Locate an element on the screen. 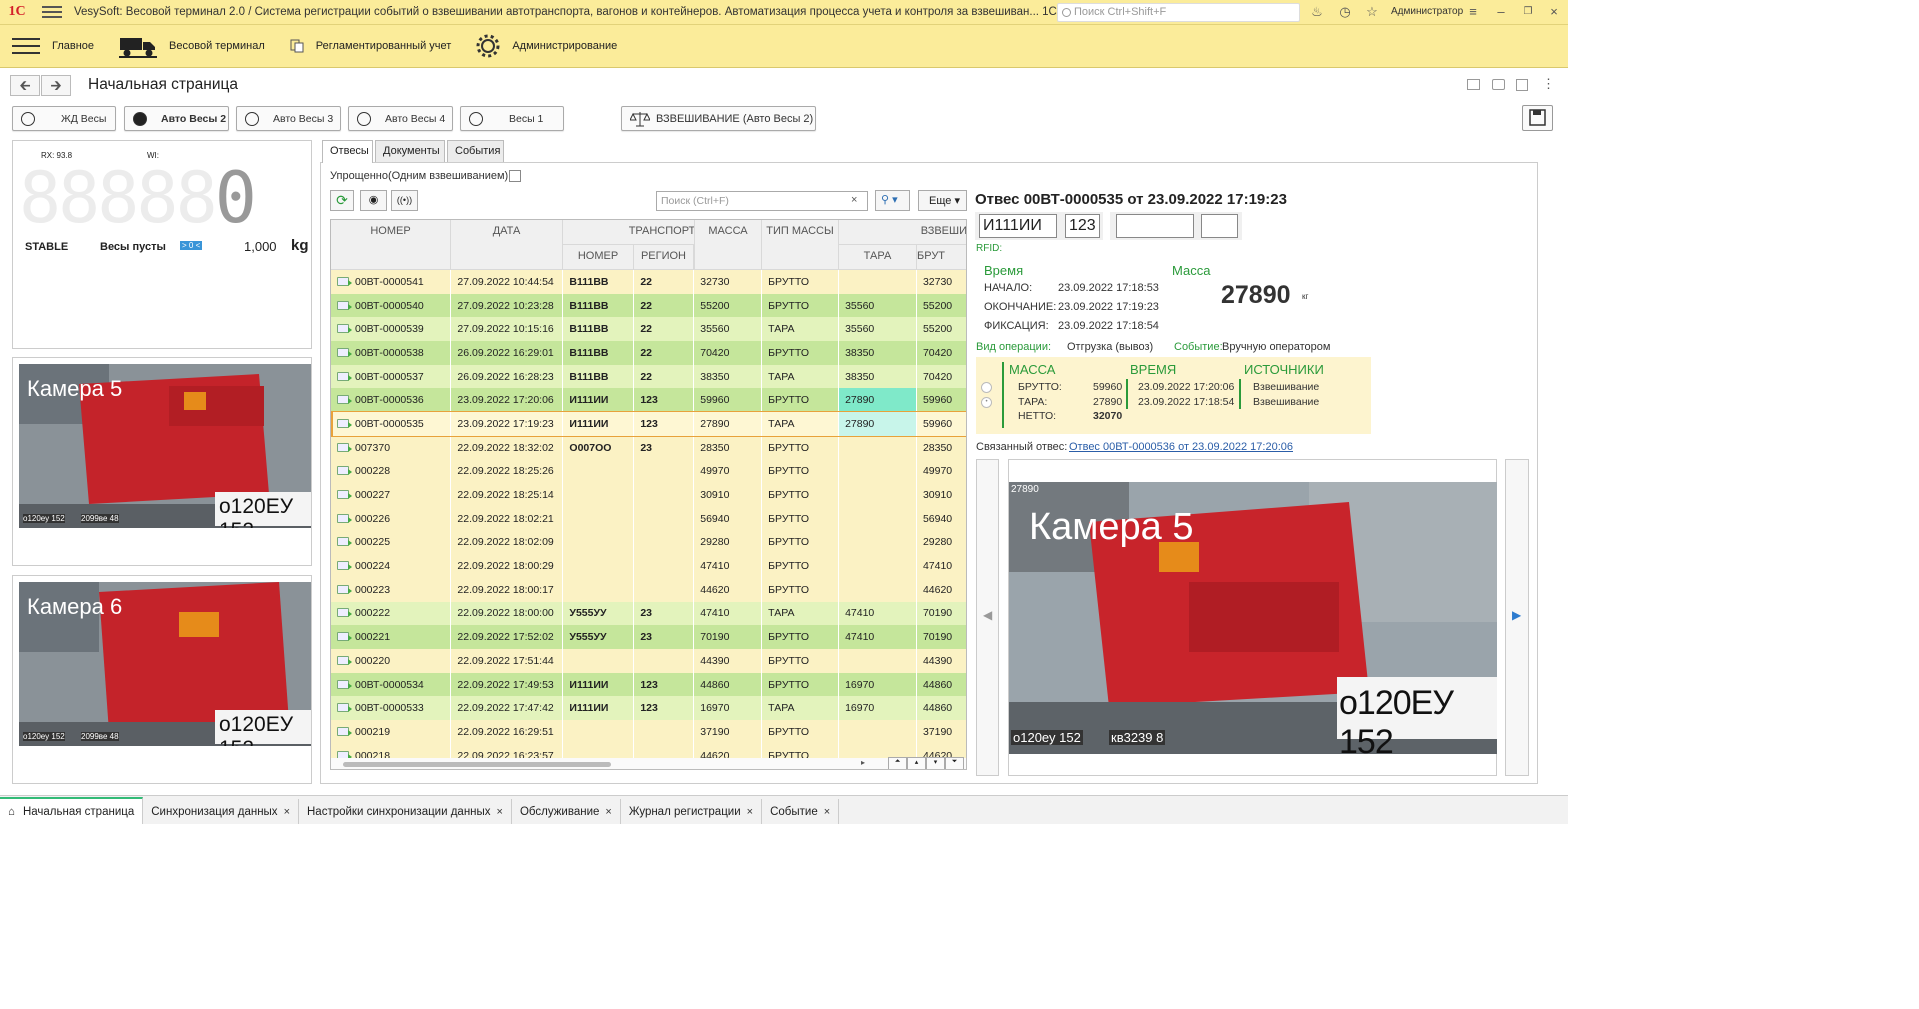  header-brutto: БРУТ is located at coordinates (941, 257).